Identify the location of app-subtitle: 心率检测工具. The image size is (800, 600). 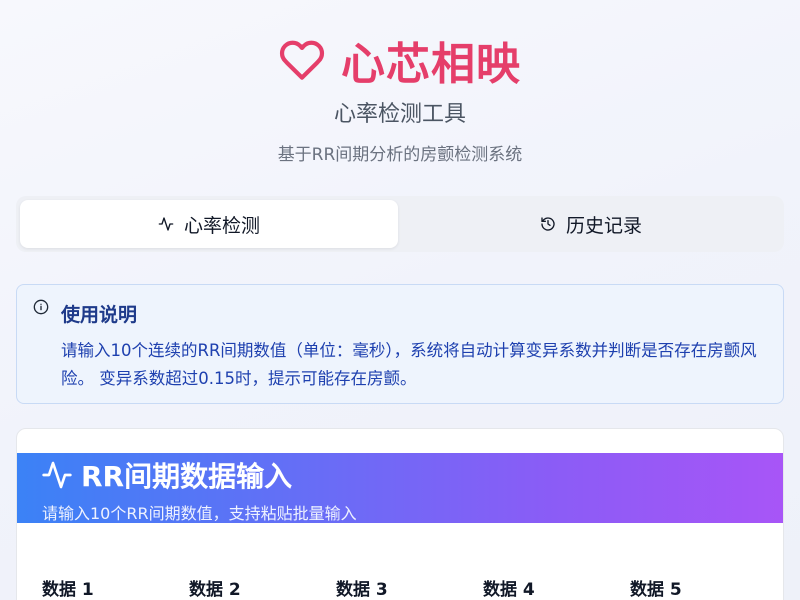
(399, 114).